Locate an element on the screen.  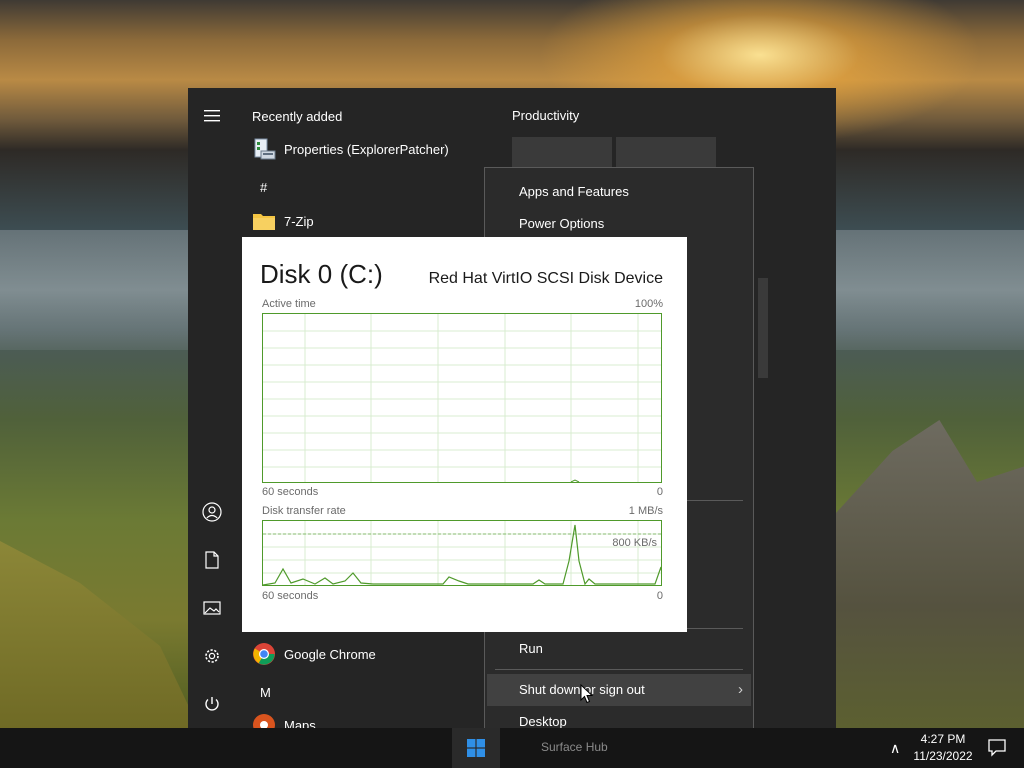
wallpaper-rocks is located at coordinates (930, 575).